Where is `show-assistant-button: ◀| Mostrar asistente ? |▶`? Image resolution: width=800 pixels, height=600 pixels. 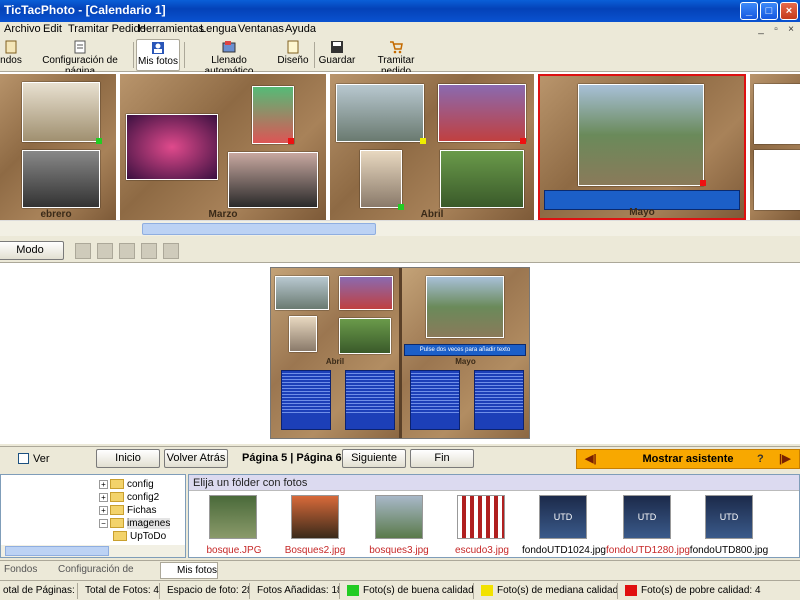
show-assistant-button: ◀| Mostrar asistente ? |▶ is located at coordinates (688, 459).